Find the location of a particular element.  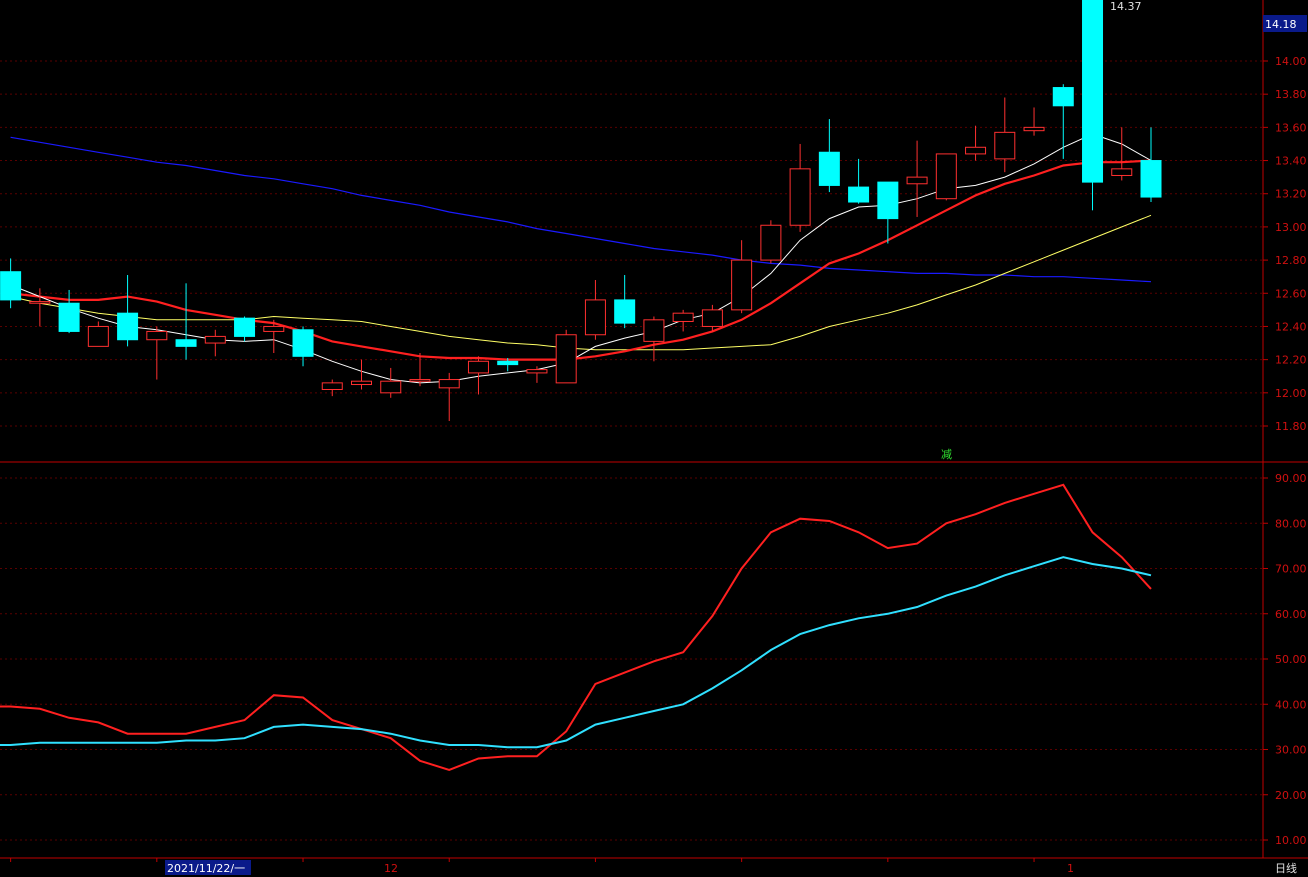

price-tick-label: 13.60 is located at coordinates (1291, 127).